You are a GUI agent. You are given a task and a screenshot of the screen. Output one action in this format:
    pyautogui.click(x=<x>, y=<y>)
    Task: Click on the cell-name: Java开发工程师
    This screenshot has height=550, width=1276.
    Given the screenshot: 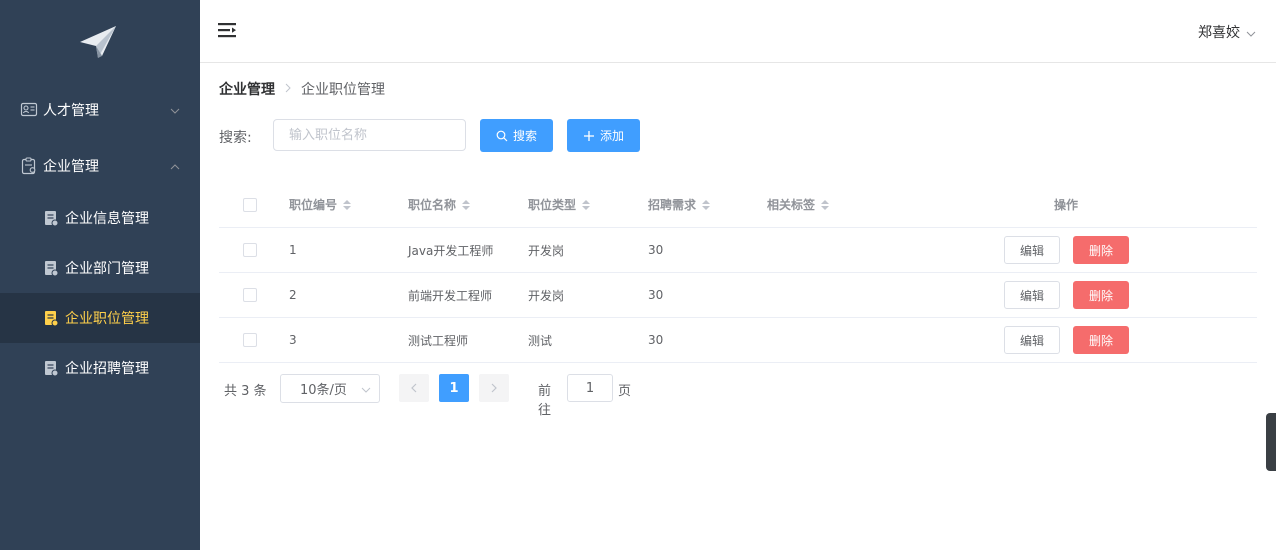 What is the action you would take?
    pyautogui.click(x=451, y=250)
    